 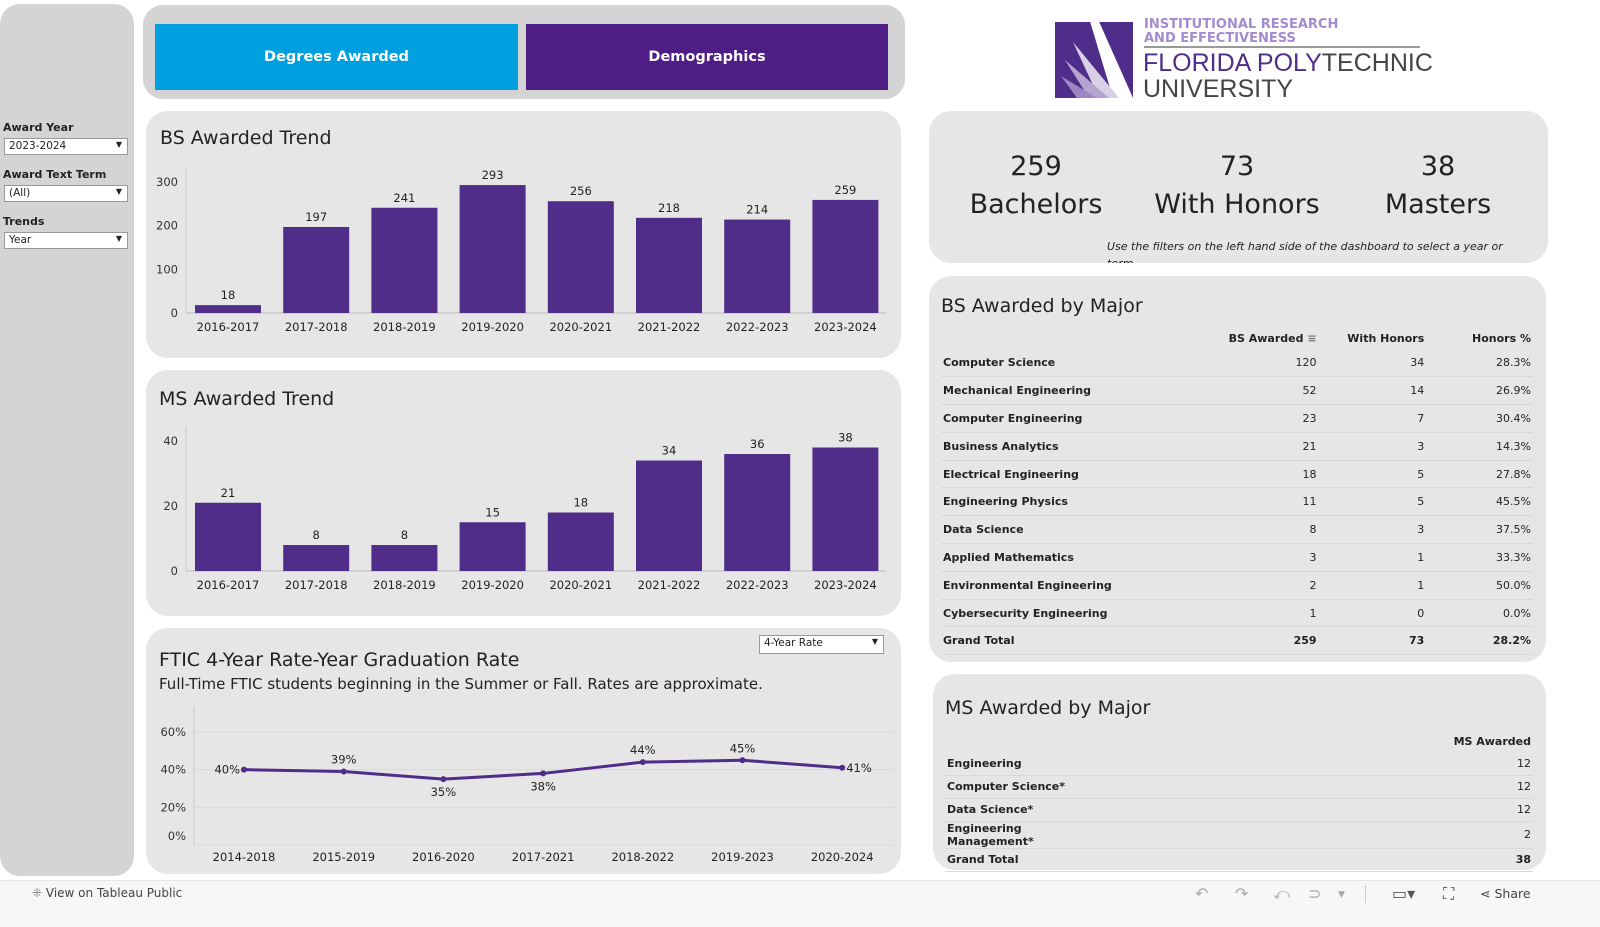 I want to click on y-tick-label: 0, so click(x=174, y=313).